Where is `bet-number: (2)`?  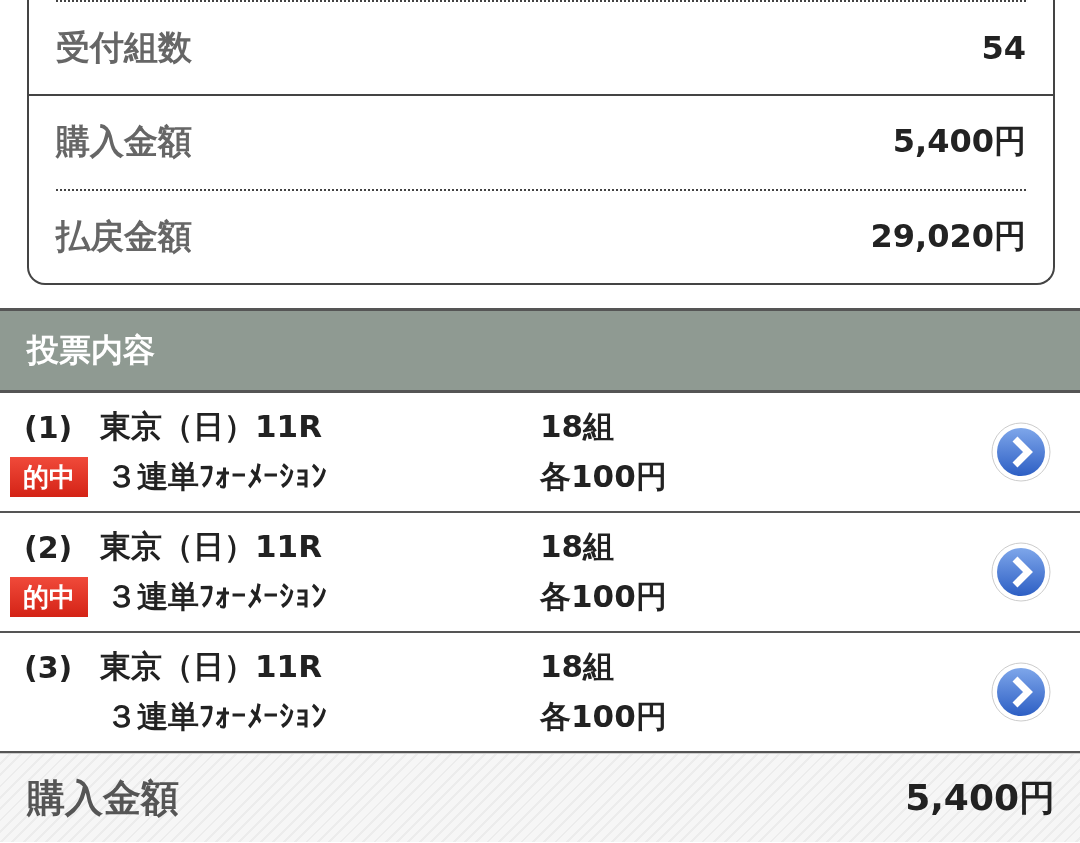
bet-number: (2) is located at coordinates (48, 547).